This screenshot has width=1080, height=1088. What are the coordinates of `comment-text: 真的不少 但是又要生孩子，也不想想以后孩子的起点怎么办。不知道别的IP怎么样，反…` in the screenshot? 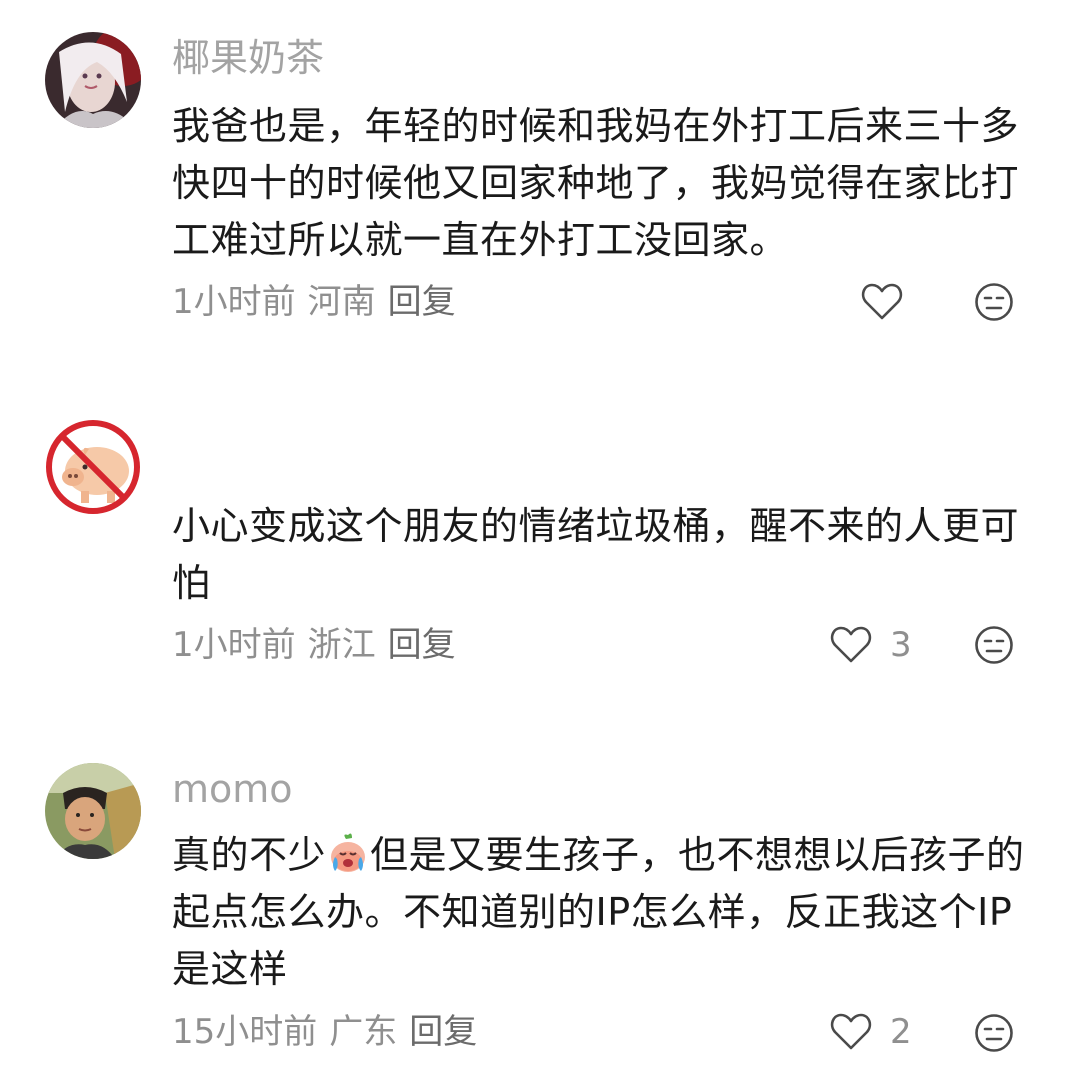 It's located at (602, 912).